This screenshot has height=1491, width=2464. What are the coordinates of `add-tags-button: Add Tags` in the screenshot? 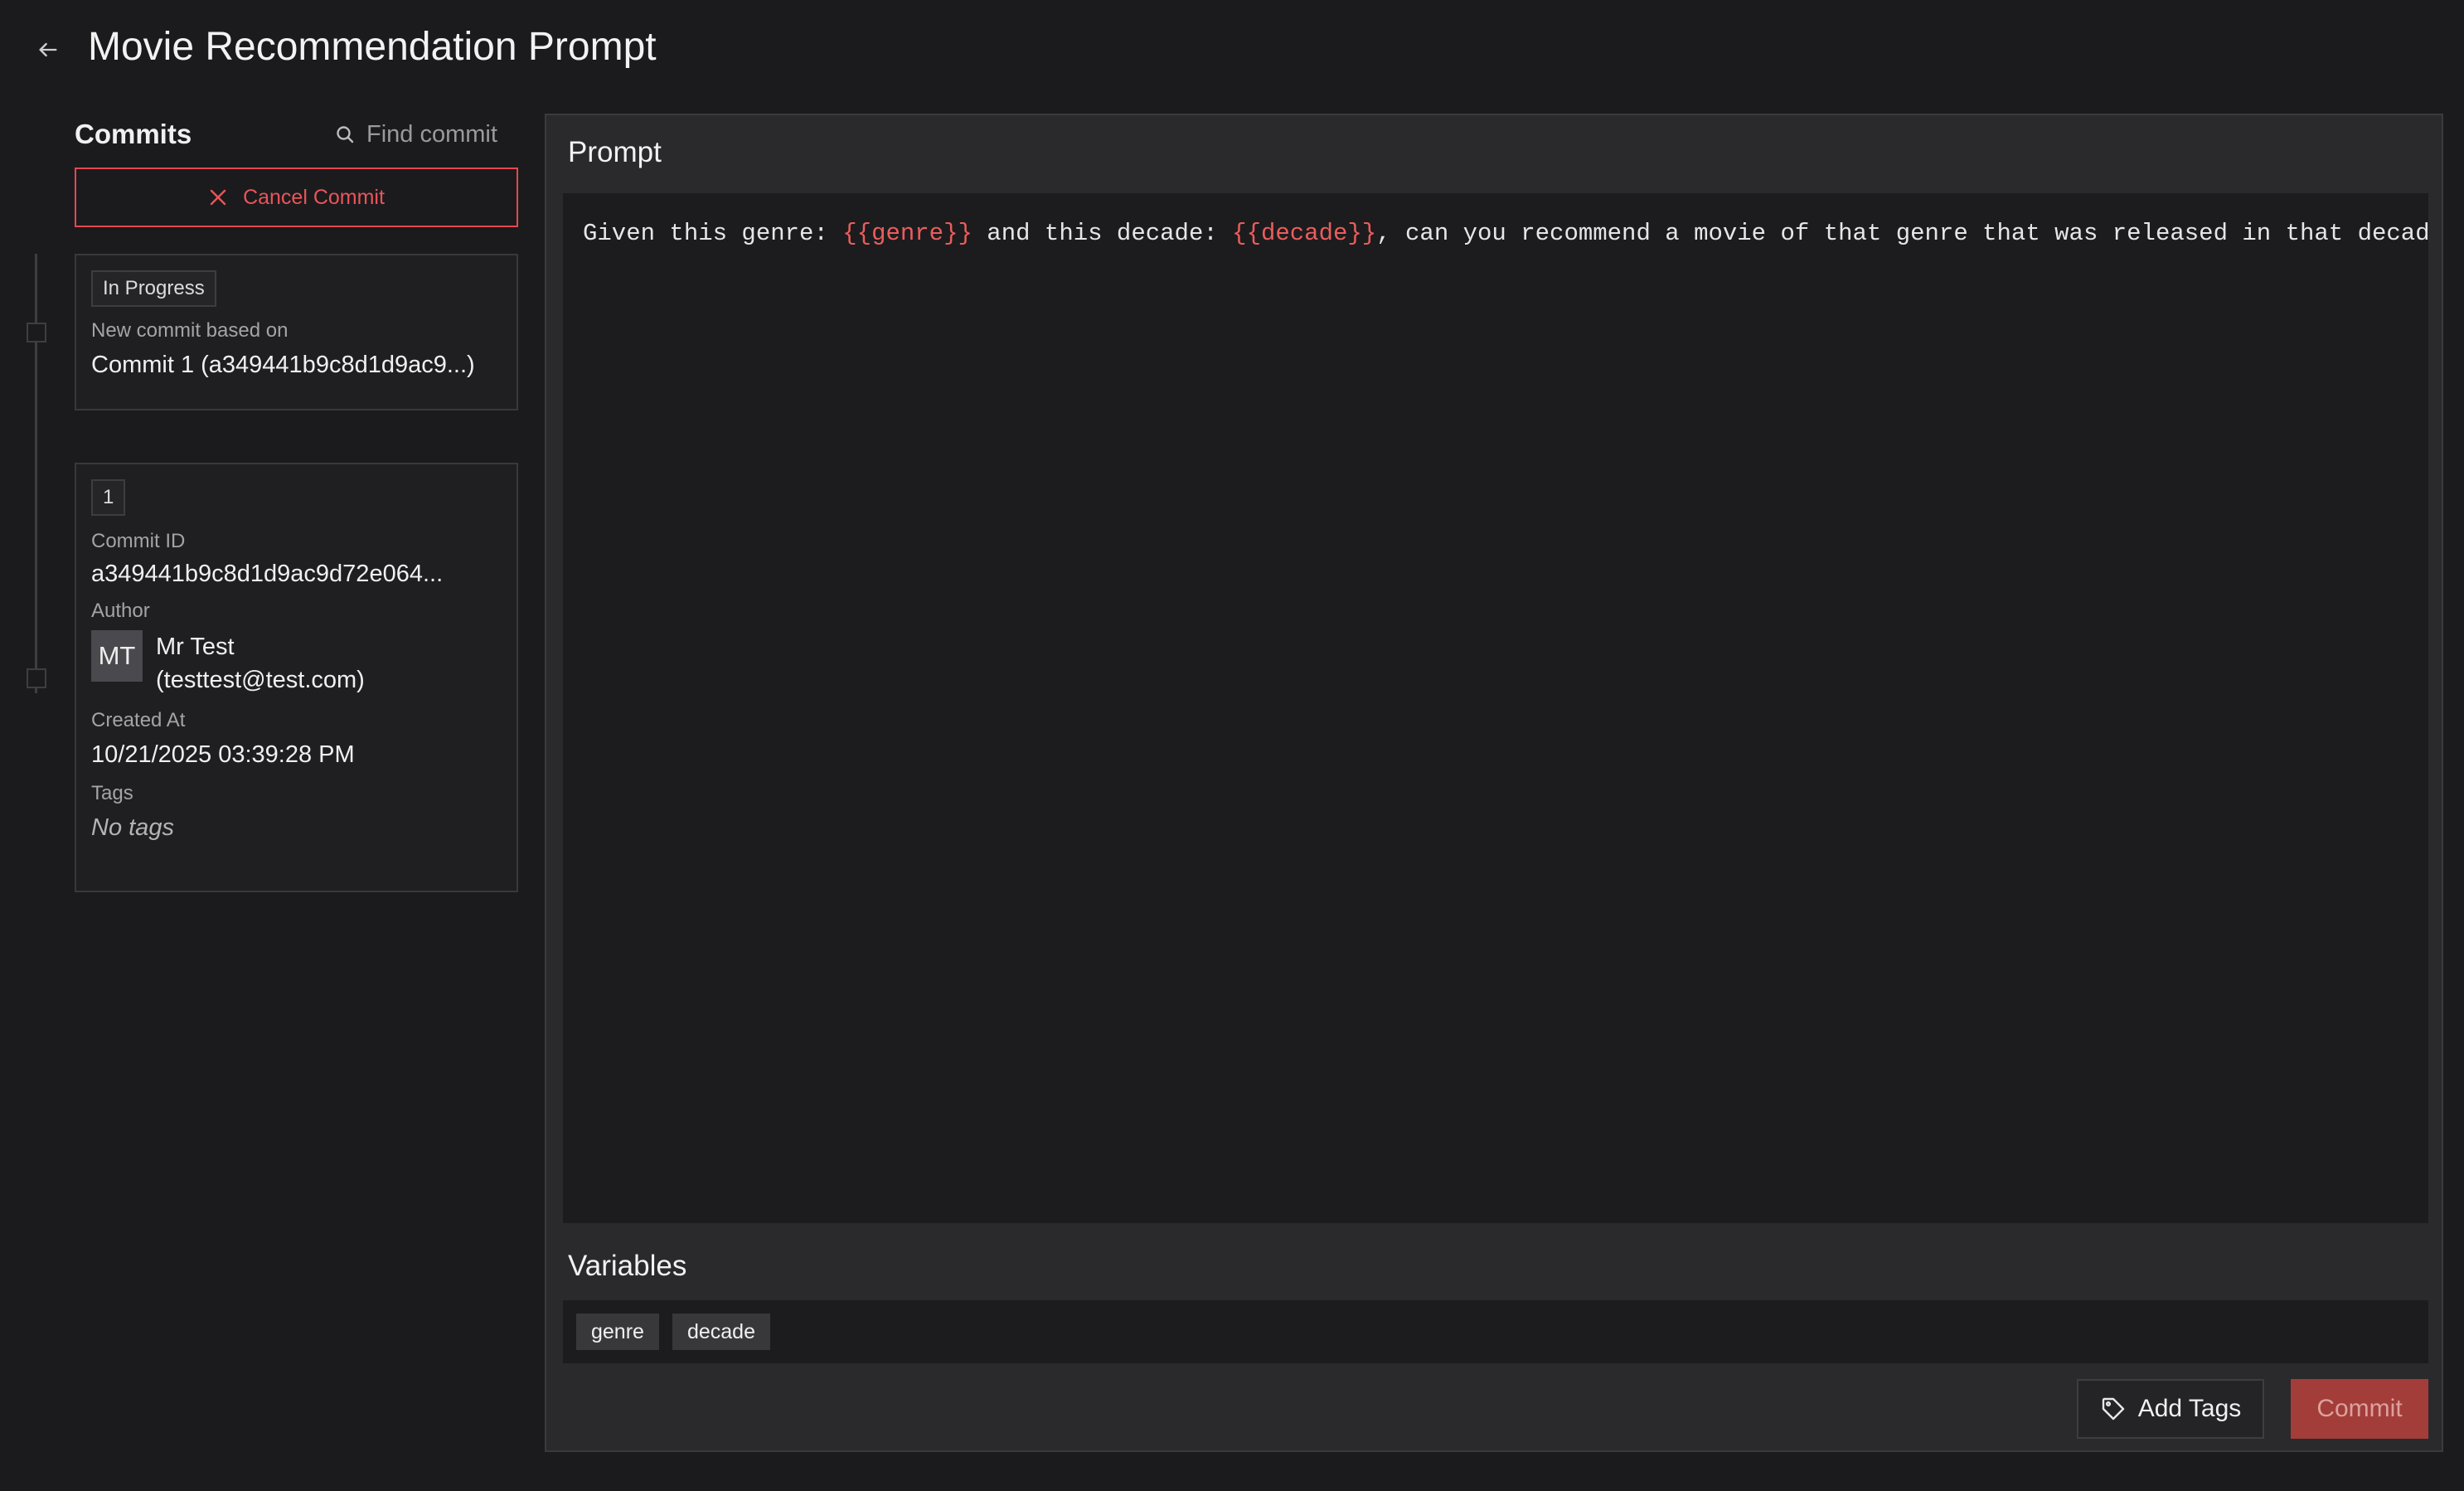 It's located at (2171, 1409).